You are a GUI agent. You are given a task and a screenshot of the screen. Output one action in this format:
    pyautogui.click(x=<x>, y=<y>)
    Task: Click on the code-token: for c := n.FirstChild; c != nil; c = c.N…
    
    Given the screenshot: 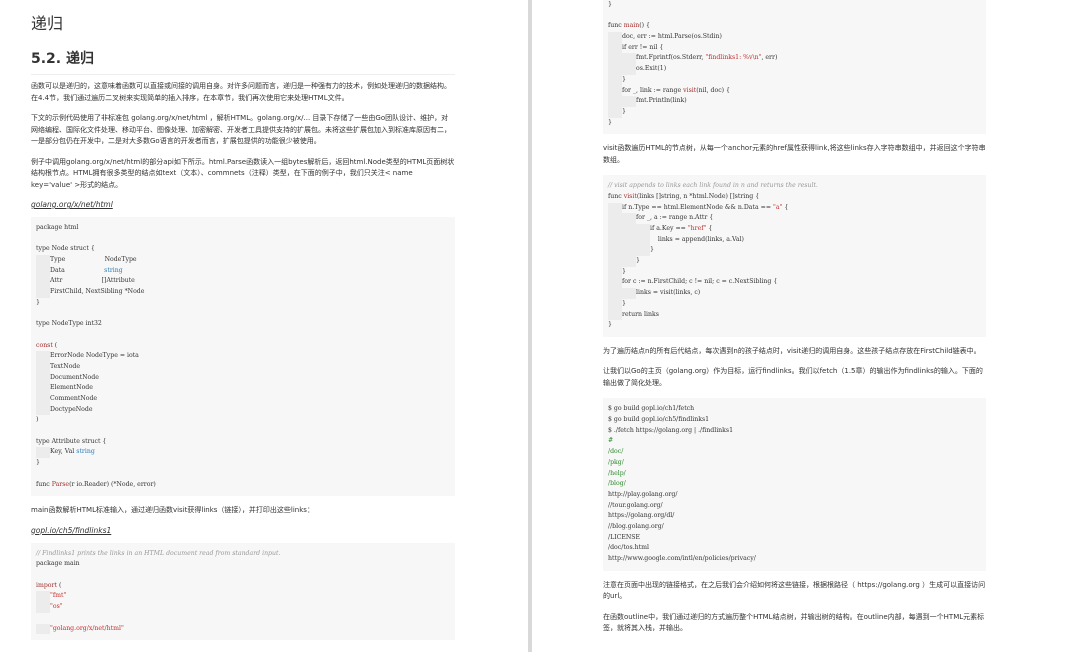 What is the action you would take?
    pyautogui.click(x=700, y=282)
    